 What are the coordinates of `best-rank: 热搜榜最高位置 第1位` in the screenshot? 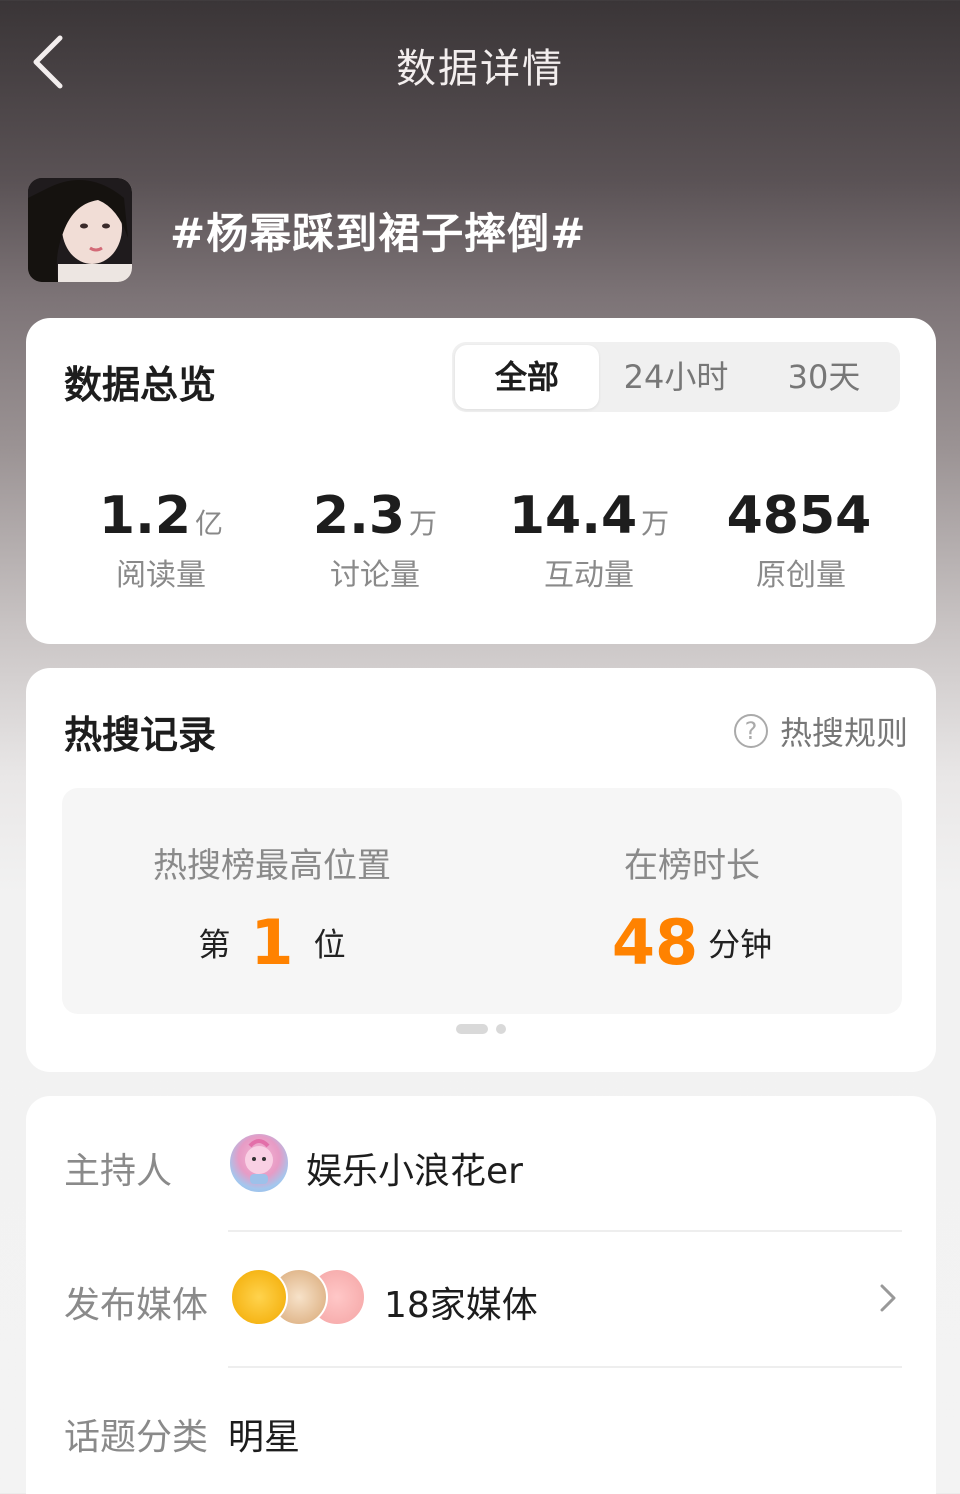 It's located at (272, 901).